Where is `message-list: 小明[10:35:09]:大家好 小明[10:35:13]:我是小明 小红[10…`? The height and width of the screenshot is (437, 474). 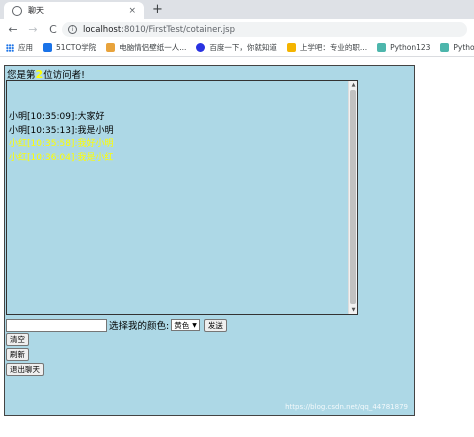 message-list: 小明[10:35:09]:大家好 小明[10:35:13]:我是小明 小红[10… is located at coordinates (176, 138).